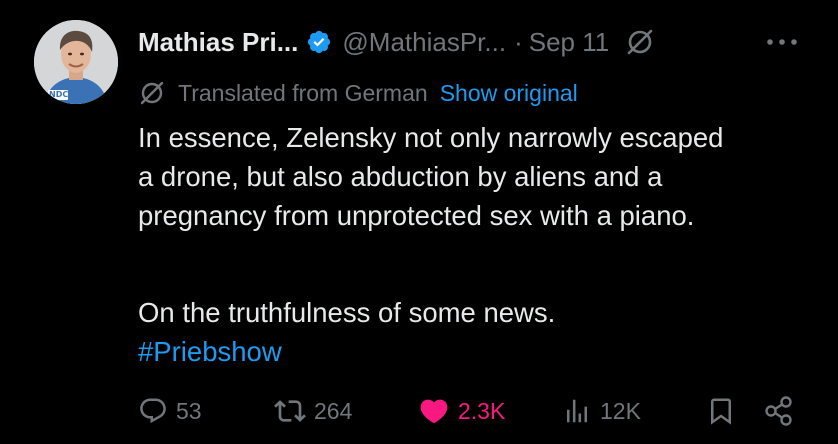  Describe the element at coordinates (620, 410) in the screenshot. I see `views-count: 12K` at that location.